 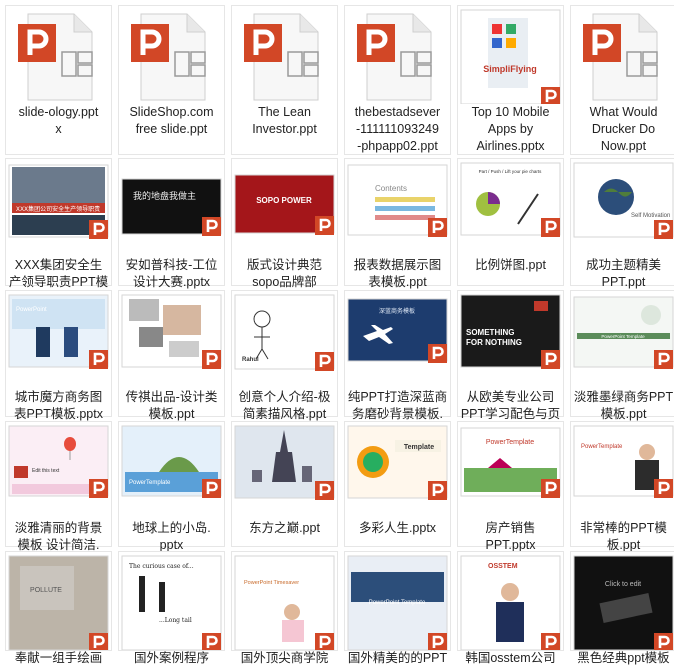 What do you see at coordinates (171, 273) in the screenshot?
I see `file-name-label: 安如普科技-工位 设计大赛.pptx` at bounding box center [171, 273].